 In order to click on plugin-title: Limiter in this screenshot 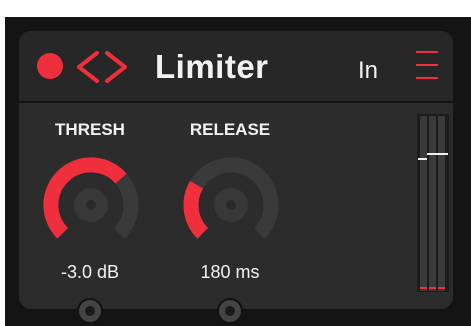, I will do `click(212, 66)`.